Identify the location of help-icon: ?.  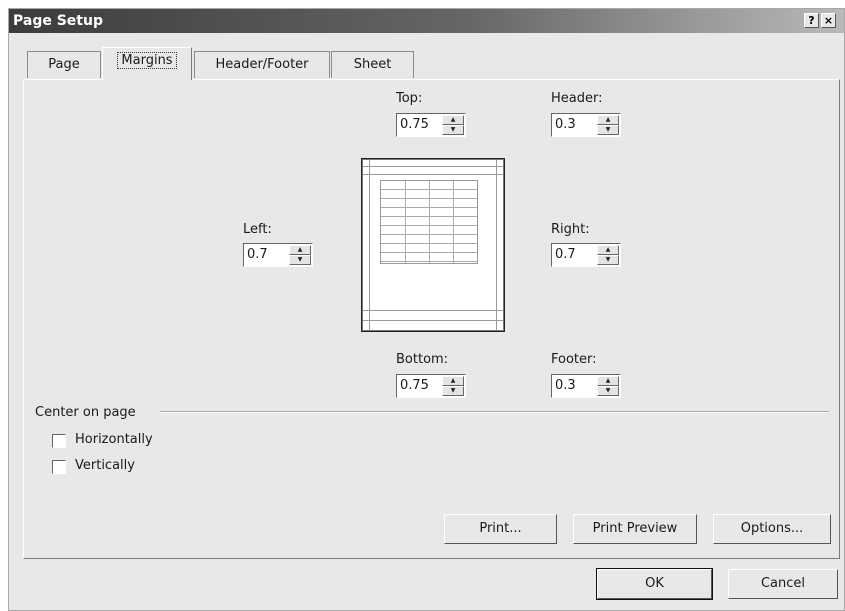
(811, 20).